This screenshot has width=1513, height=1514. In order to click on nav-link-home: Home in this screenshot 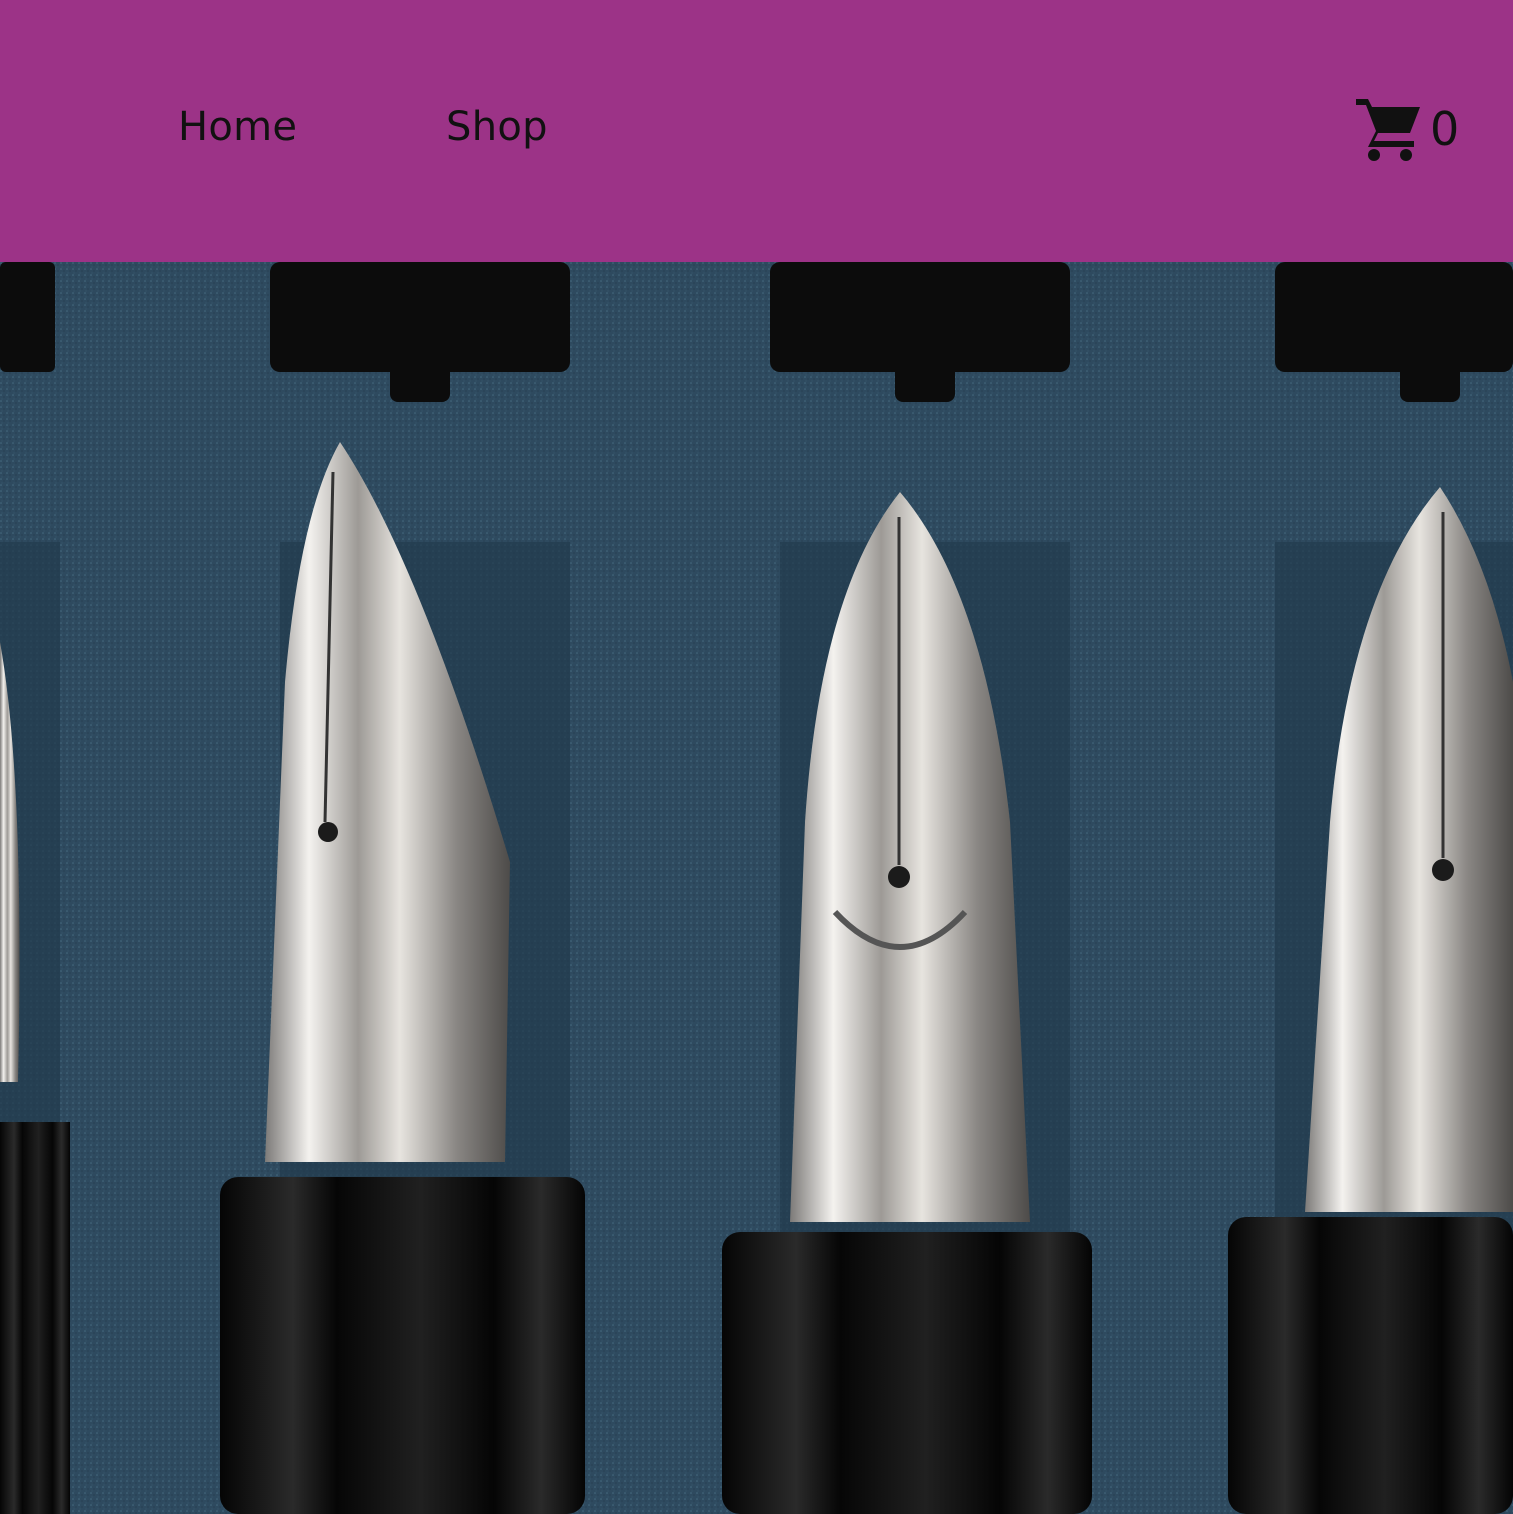, I will do `click(237, 127)`.